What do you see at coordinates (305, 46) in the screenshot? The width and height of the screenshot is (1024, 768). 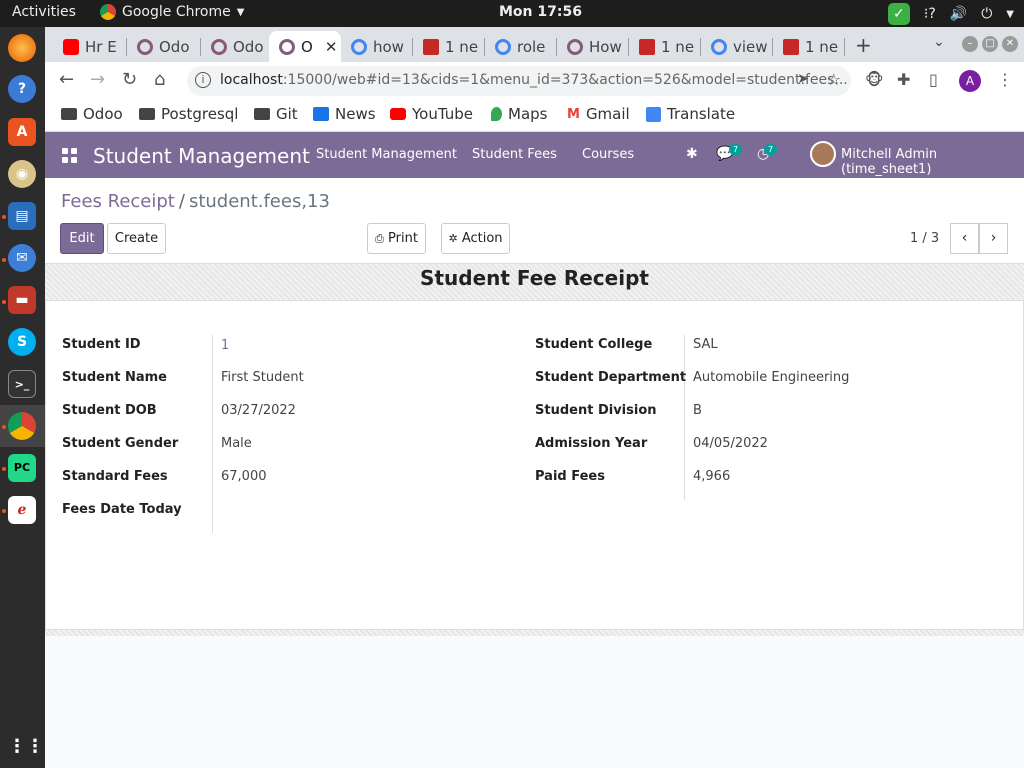 I see `browser-tab-active: O ✕` at bounding box center [305, 46].